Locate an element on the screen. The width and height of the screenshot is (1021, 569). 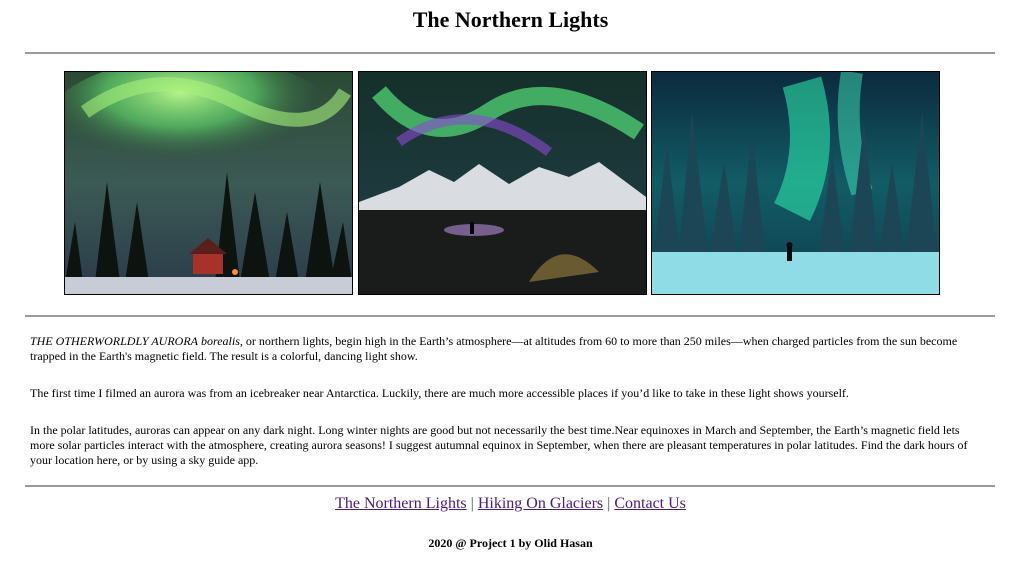
footer-link-contact-us: Contact Us is located at coordinates (650, 503).